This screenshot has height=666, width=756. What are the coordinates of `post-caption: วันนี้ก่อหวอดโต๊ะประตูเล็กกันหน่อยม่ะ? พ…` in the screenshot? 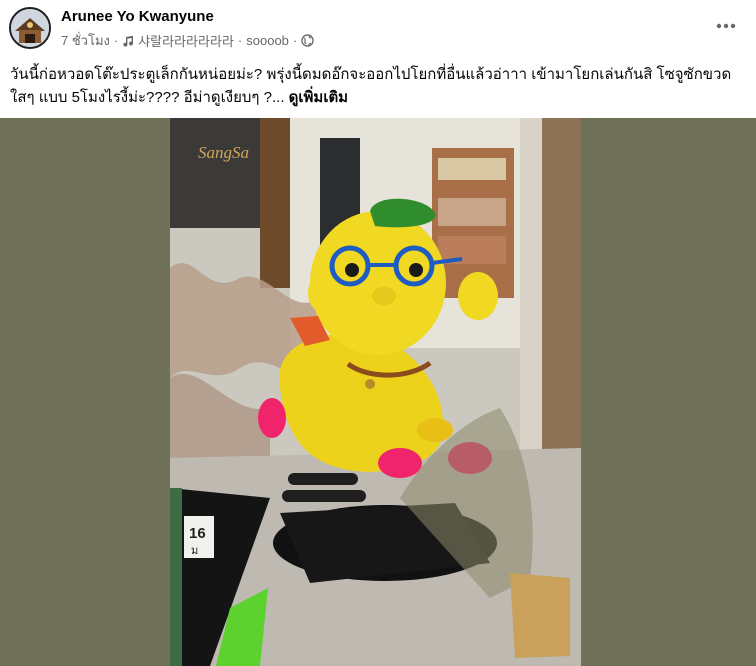 It's located at (379, 86).